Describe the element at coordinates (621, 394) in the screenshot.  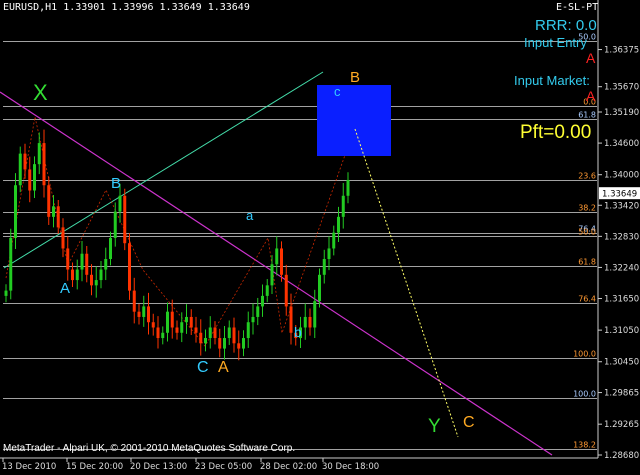
I see `price-tick-label: 1.29865` at that location.